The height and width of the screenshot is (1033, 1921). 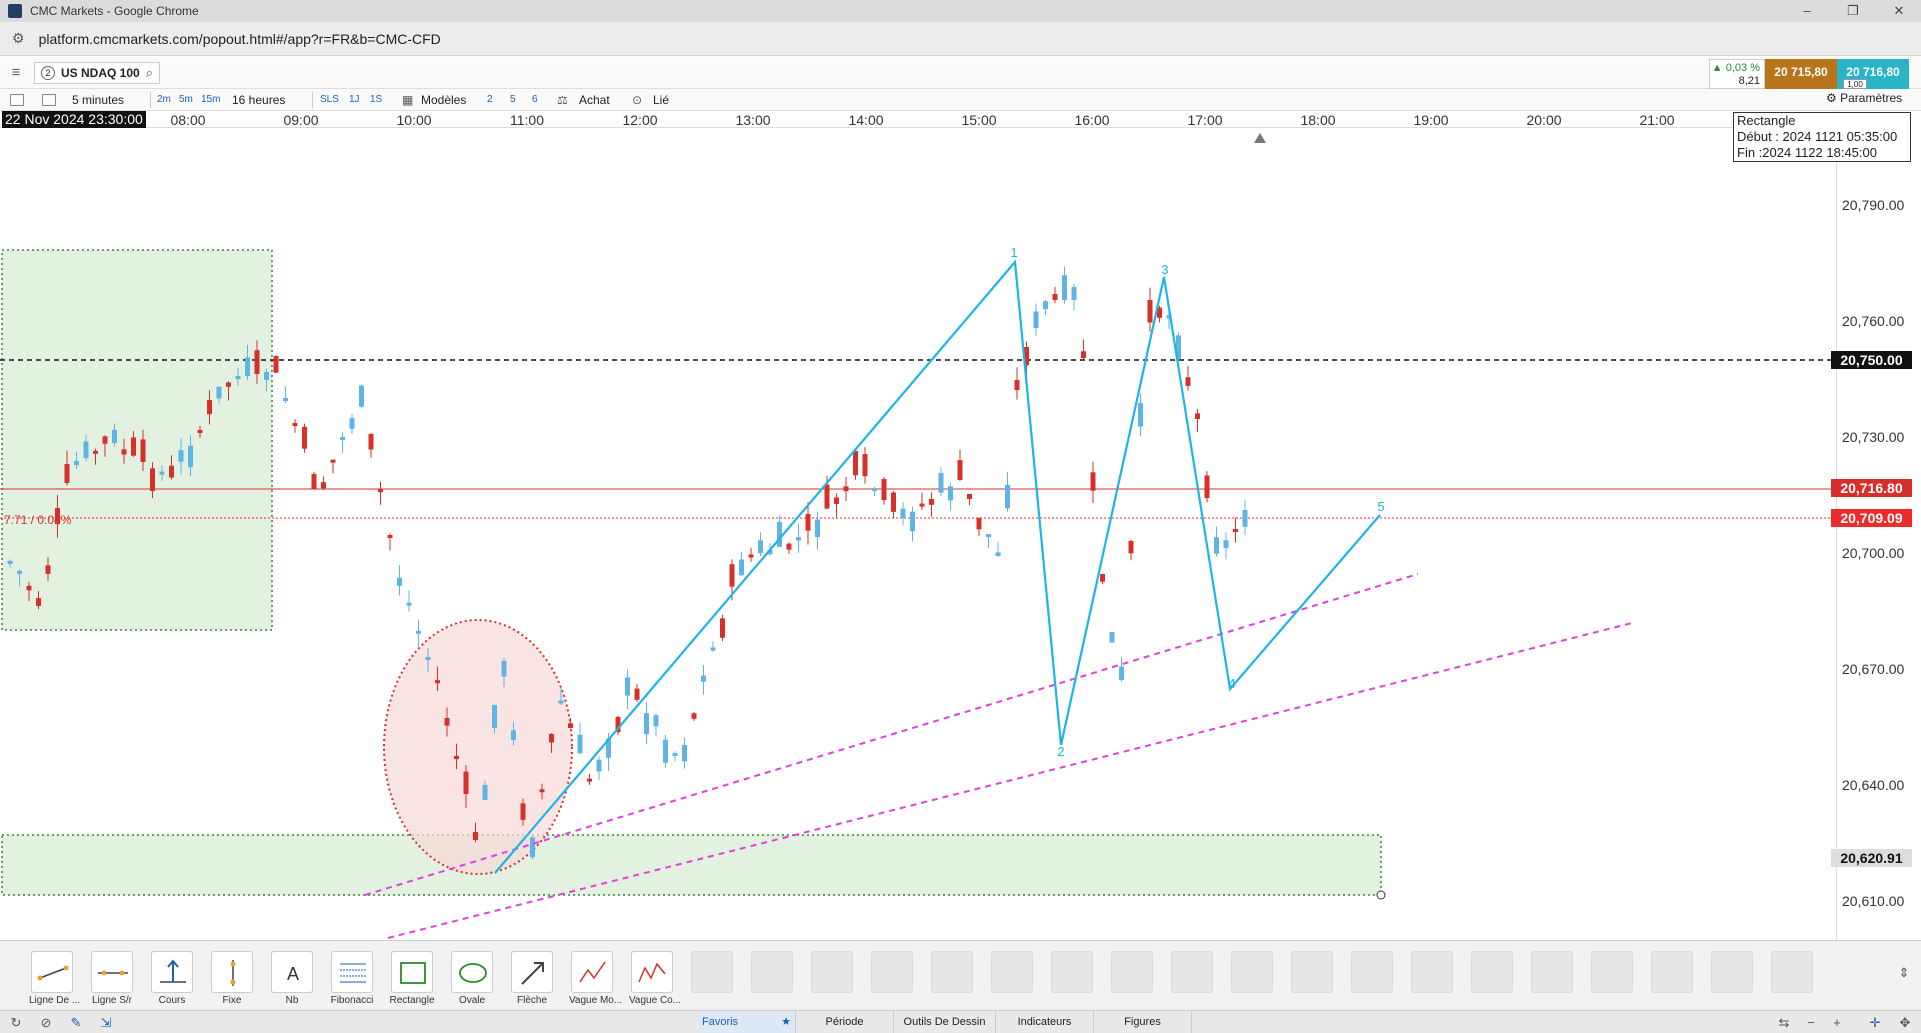 I want to click on buy-button: Achat, so click(x=594, y=100).